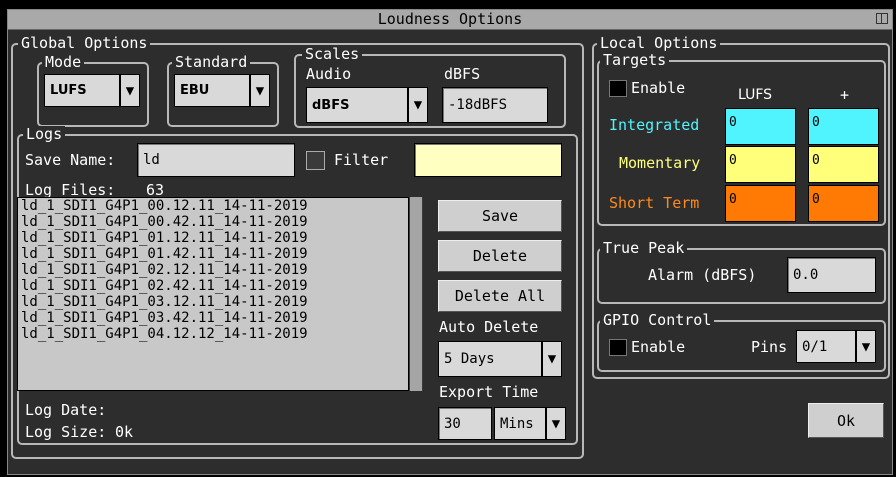 The width and height of the screenshot is (896, 477). I want to click on list-item: ld_1_SDI1_G4P1_04.12.12_14-11-2019, so click(213, 334).